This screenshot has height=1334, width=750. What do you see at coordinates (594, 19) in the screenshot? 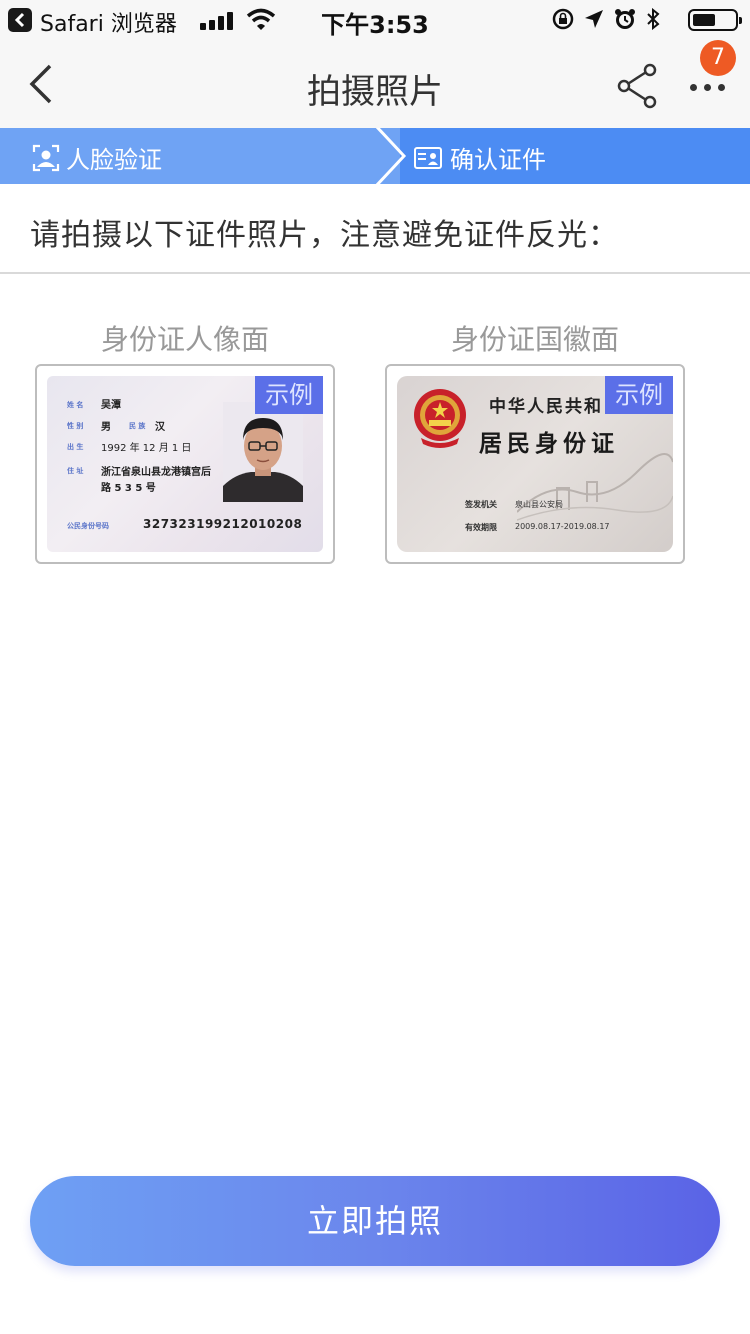
I see `location-icon` at bounding box center [594, 19].